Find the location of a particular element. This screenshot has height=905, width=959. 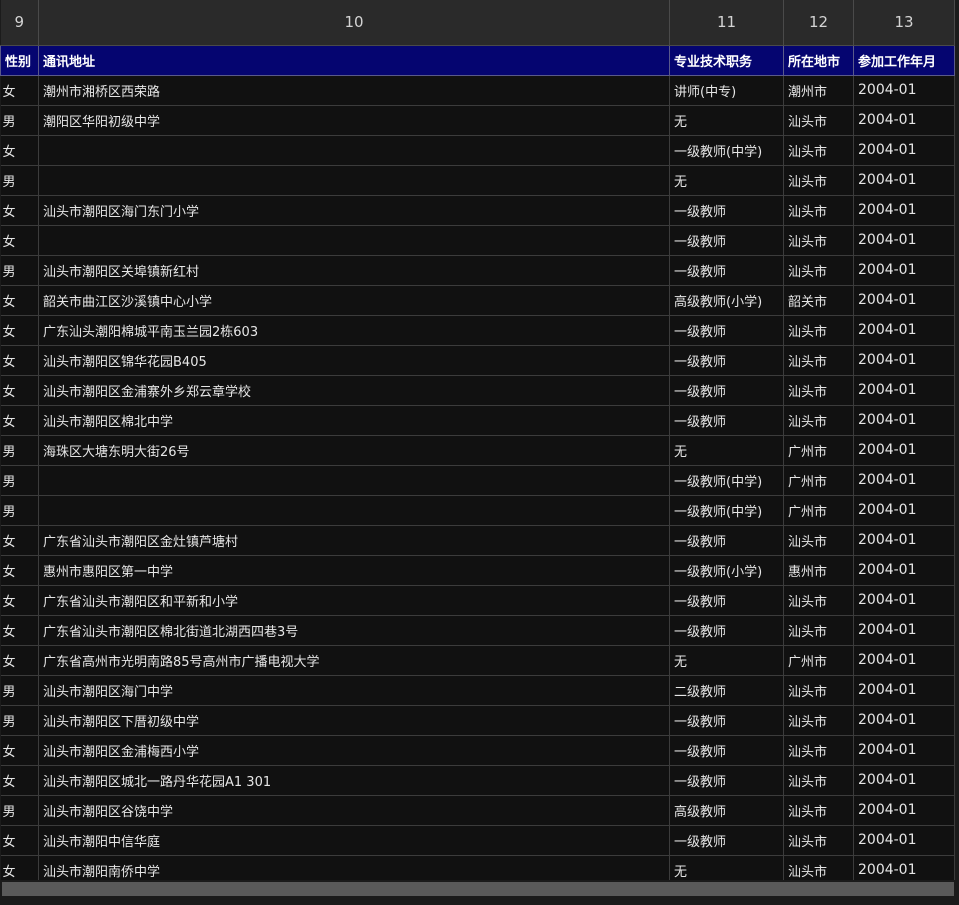

column-header-10: 10 is located at coordinates (354, 23).